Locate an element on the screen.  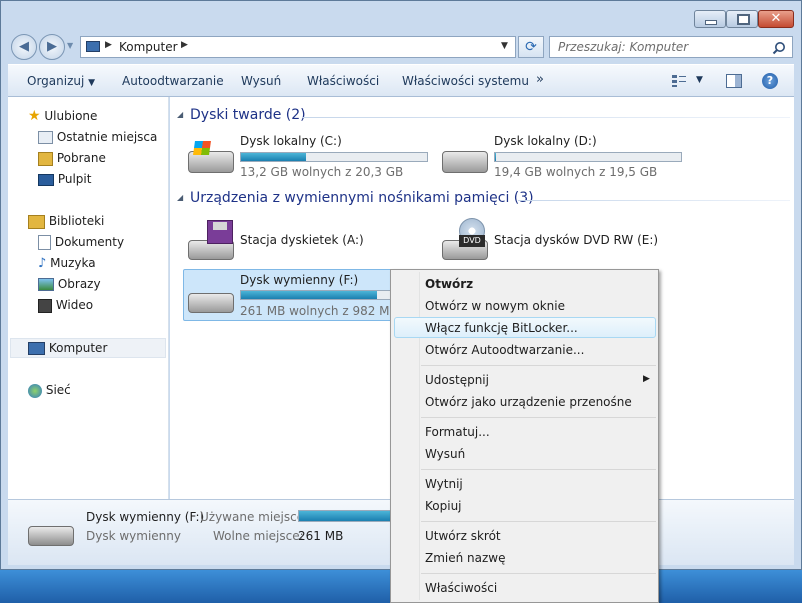
minimize-button is located at coordinates (710, 19).